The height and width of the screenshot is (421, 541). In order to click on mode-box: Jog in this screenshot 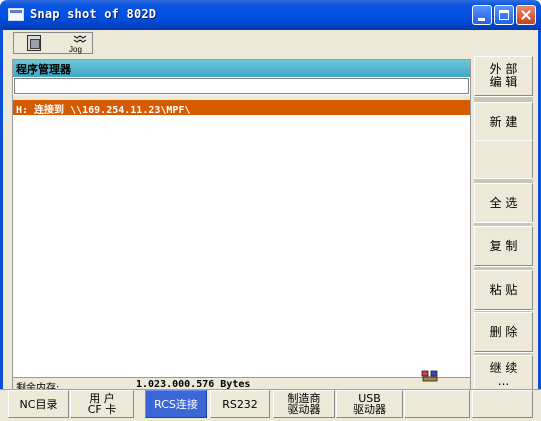, I will do `click(53, 43)`.